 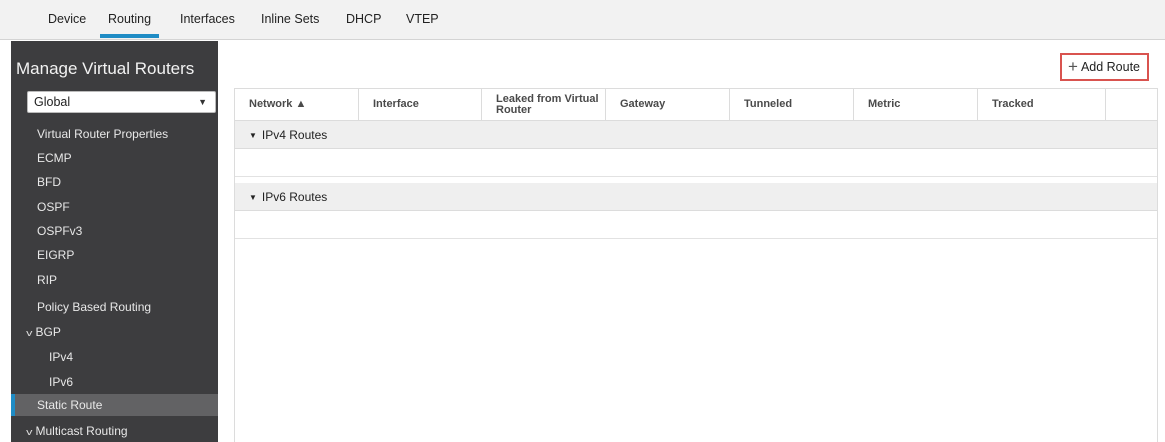 I want to click on add-route-button: + Add Route, so click(x=1104, y=67).